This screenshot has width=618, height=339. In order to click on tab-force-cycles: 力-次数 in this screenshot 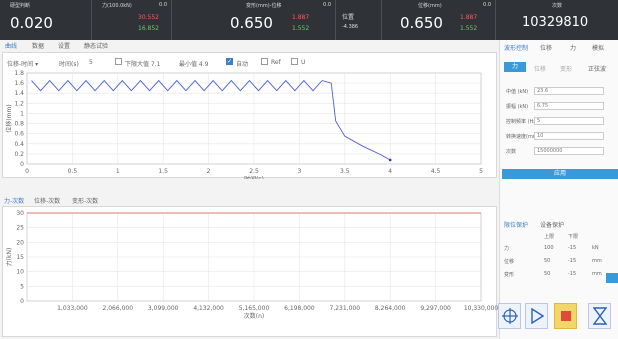, I will do `click(14, 200)`.